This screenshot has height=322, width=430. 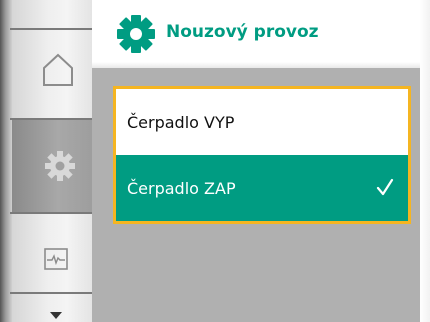 What do you see at coordinates (262, 188) in the screenshot?
I see `option-pump-on: Čerpadlo ZAP` at bounding box center [262, 188].